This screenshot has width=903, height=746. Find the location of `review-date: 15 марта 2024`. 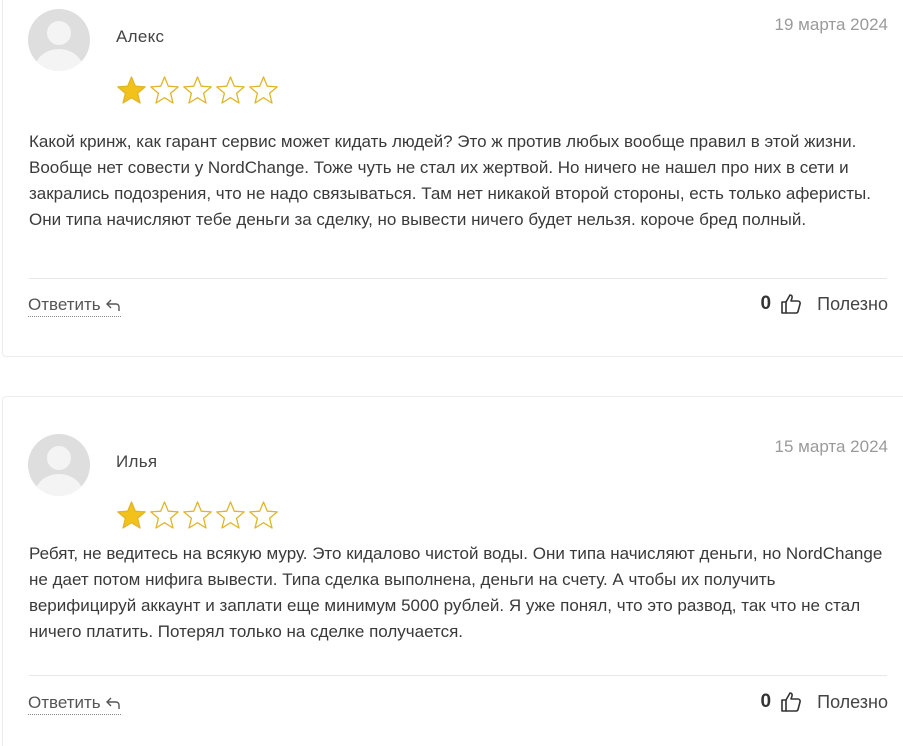

review-date: 15 марта 2024 is located at coordinates (831, 446).